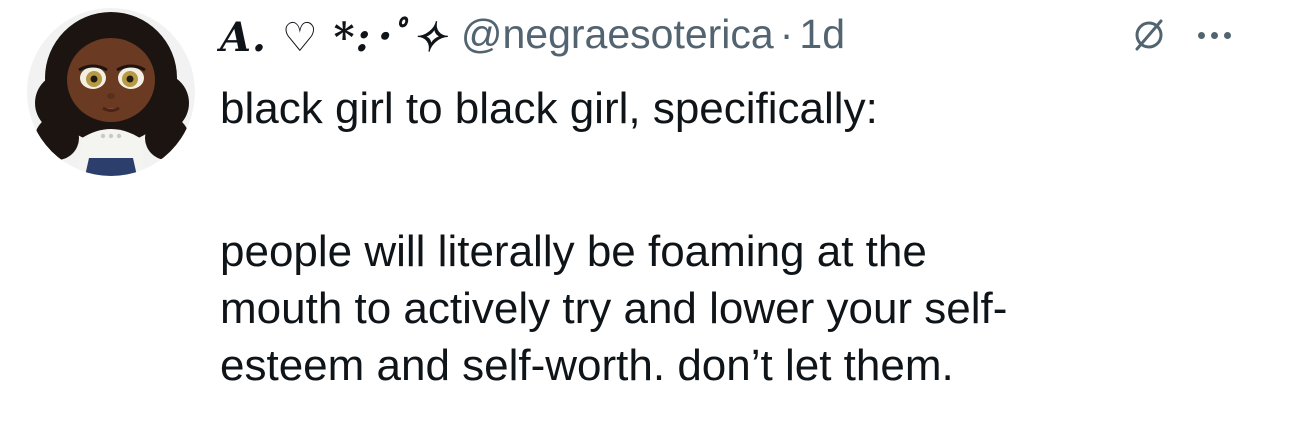 The width and height of the screenshot is (1290, 429). What do you see at coordinates (822, 34) in the screenshot?
I see `timestamp: 1d` at bounding box center [822, 34].